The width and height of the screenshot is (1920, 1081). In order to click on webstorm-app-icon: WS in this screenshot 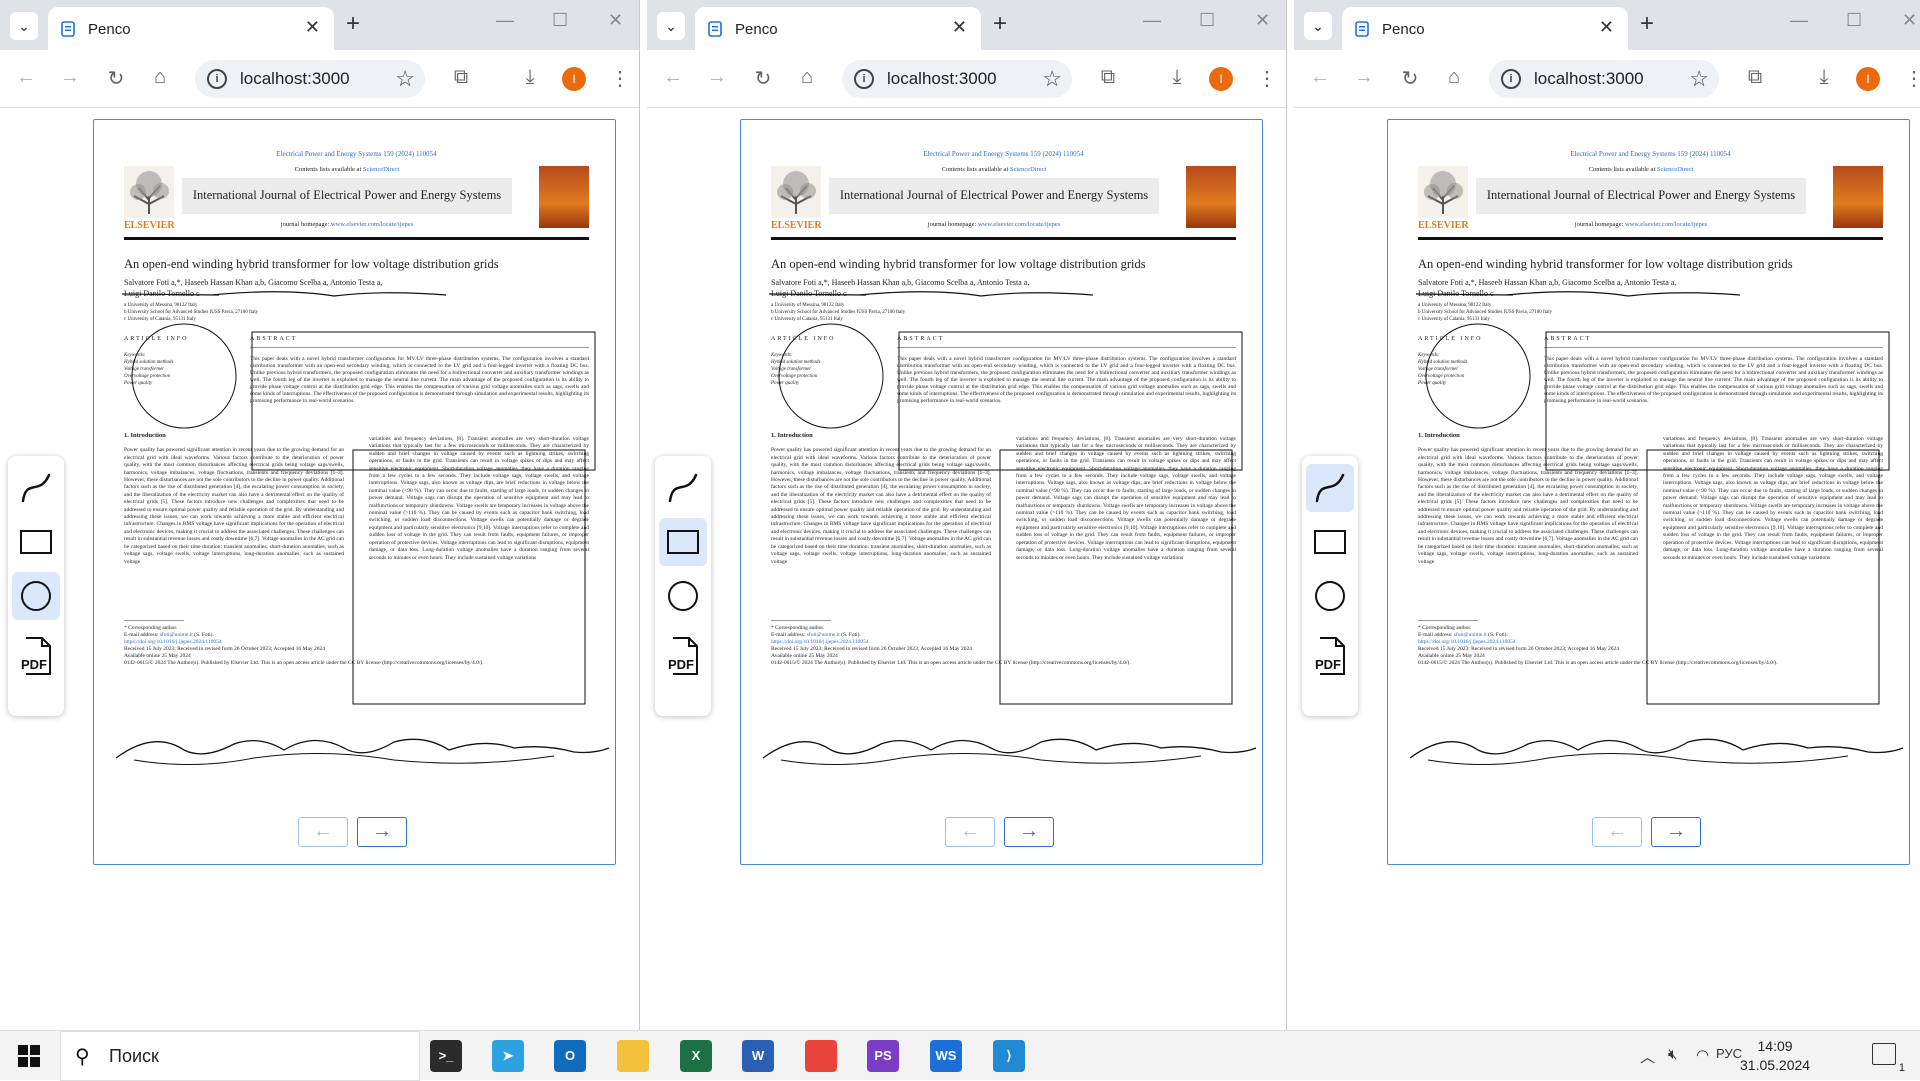, I will do `click(946, 1056)`.